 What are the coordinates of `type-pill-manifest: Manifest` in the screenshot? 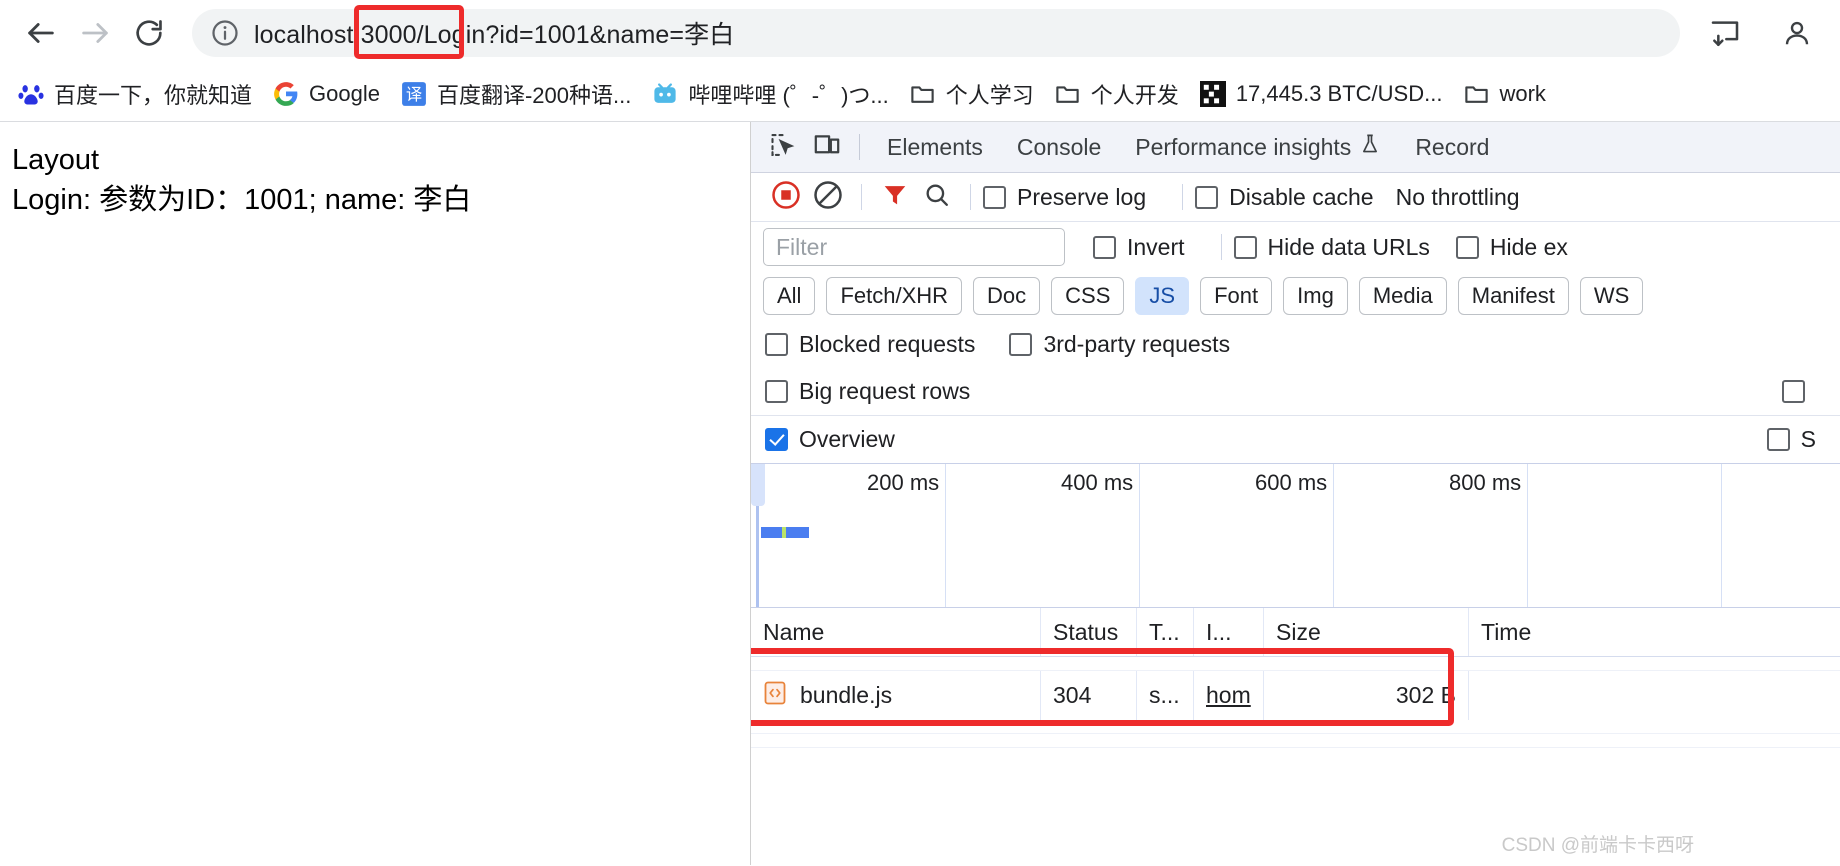 It's located at (1513, 296).